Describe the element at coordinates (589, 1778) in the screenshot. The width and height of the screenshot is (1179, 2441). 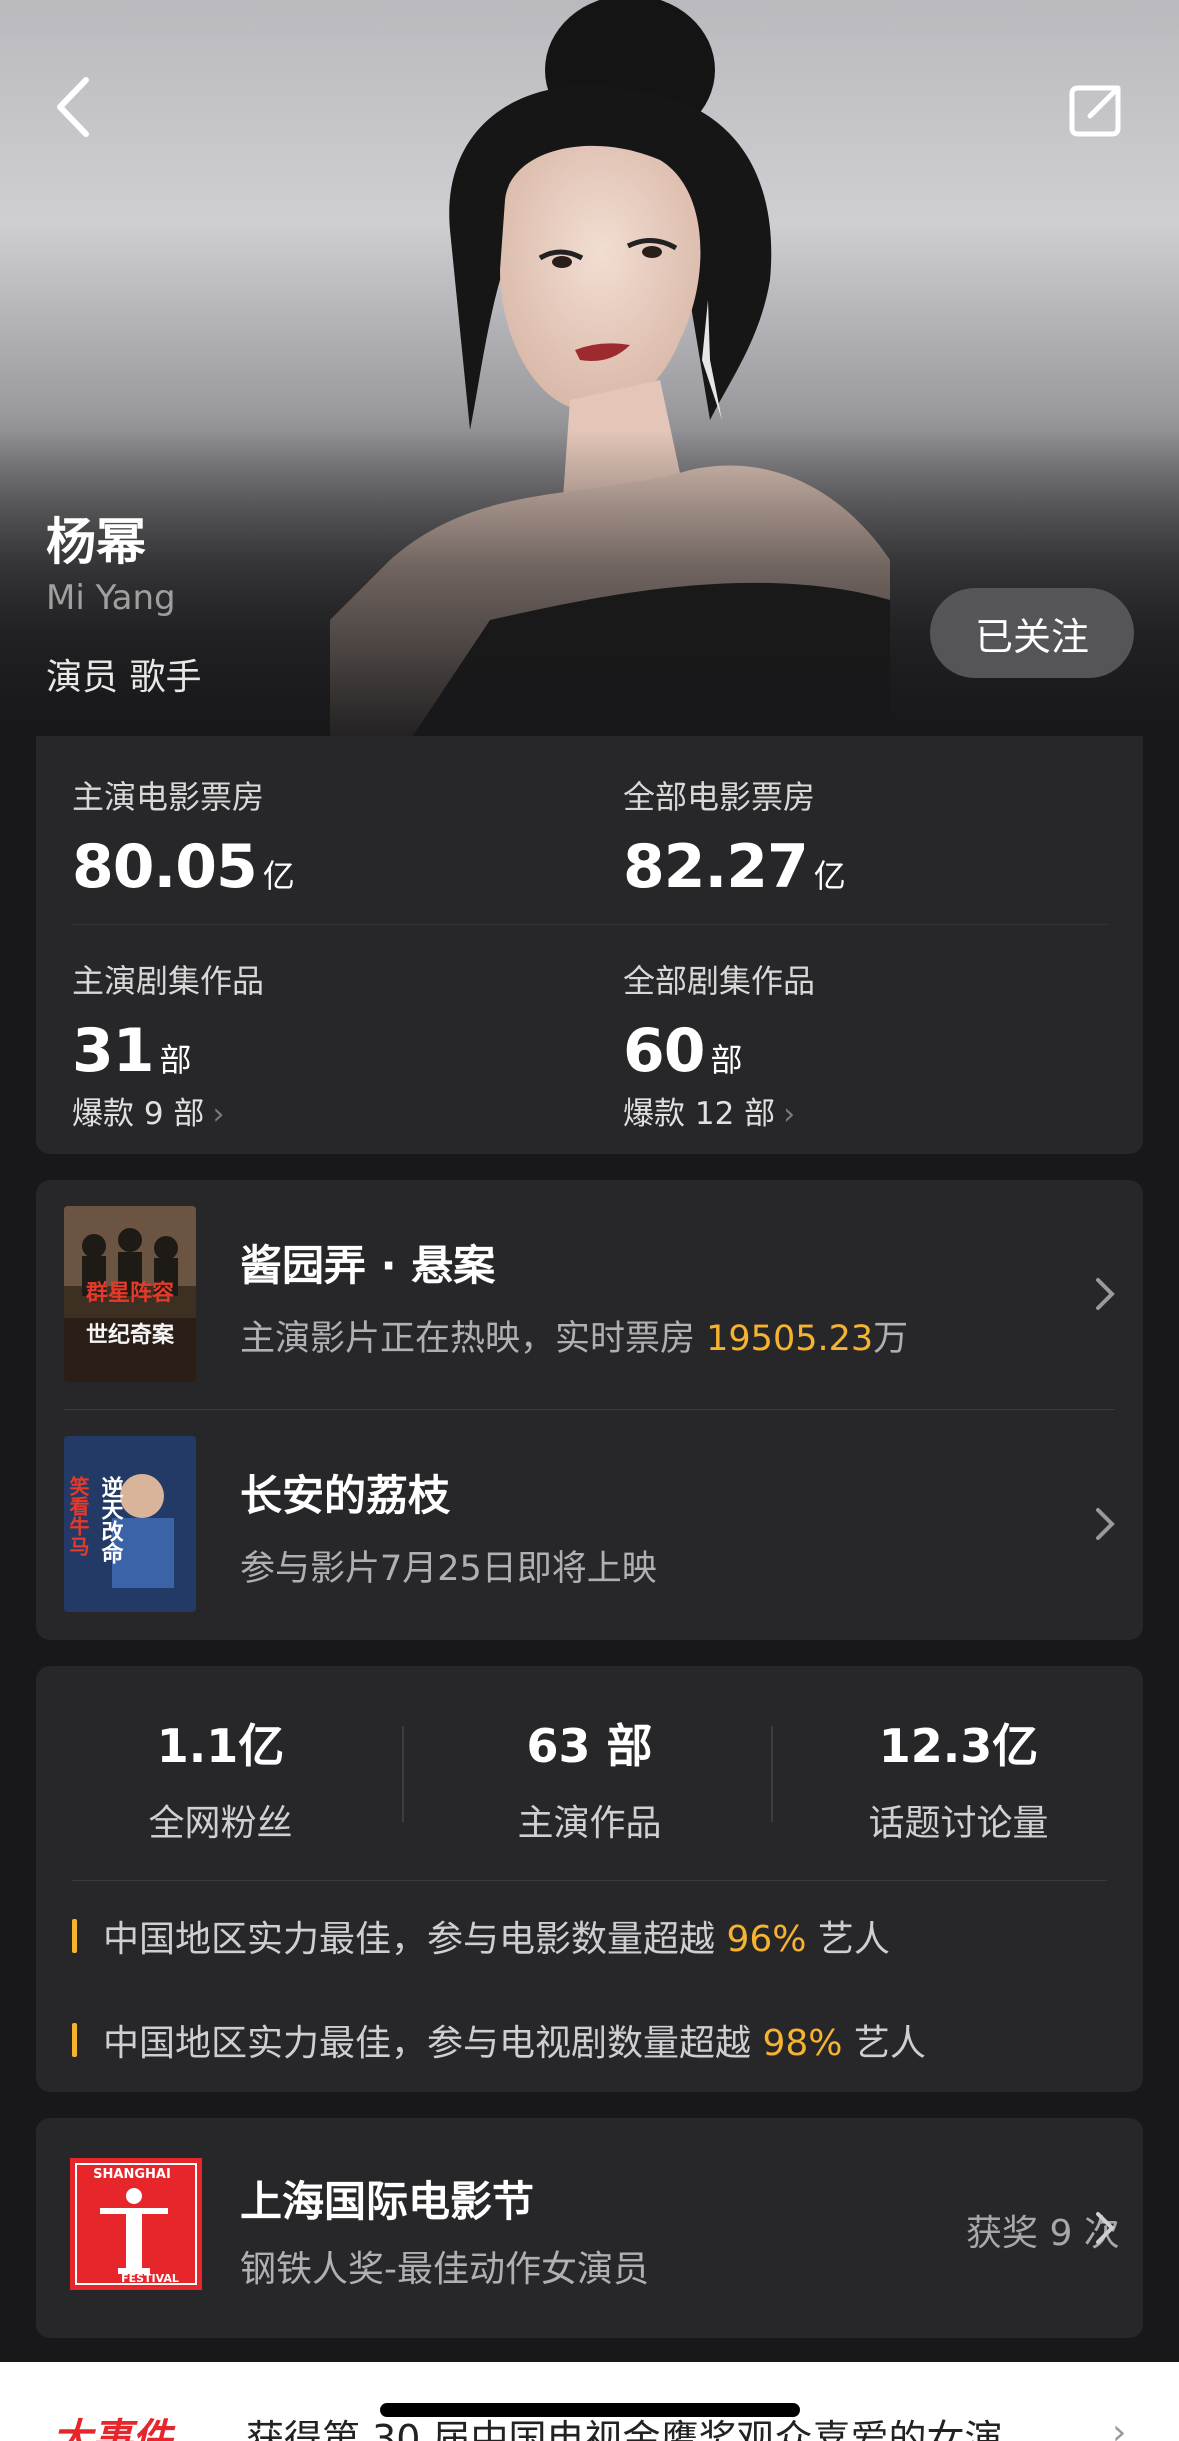
I see `lead-works-stat: 63 部 主演作品` at that location.